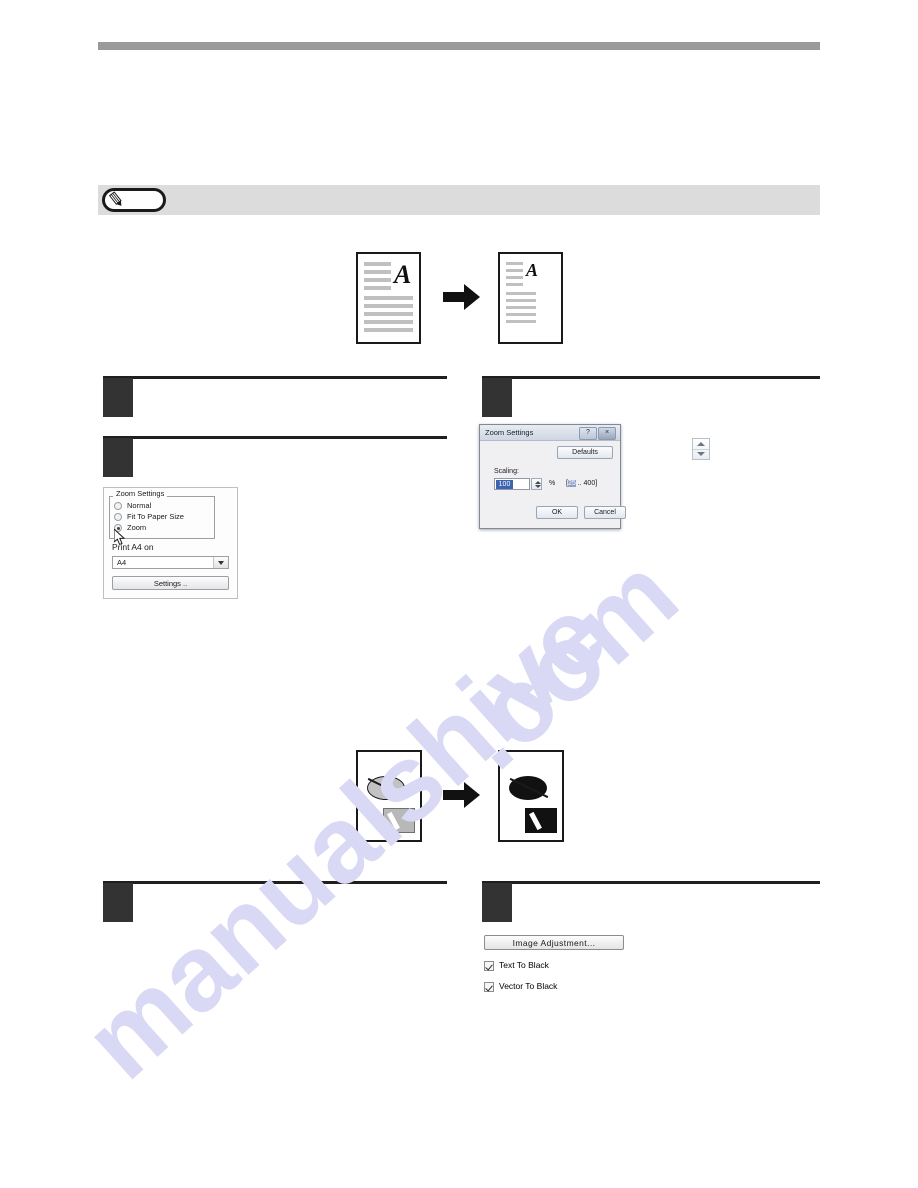  I want to click on watermark-text-secondary: .com, so click(565, 662).